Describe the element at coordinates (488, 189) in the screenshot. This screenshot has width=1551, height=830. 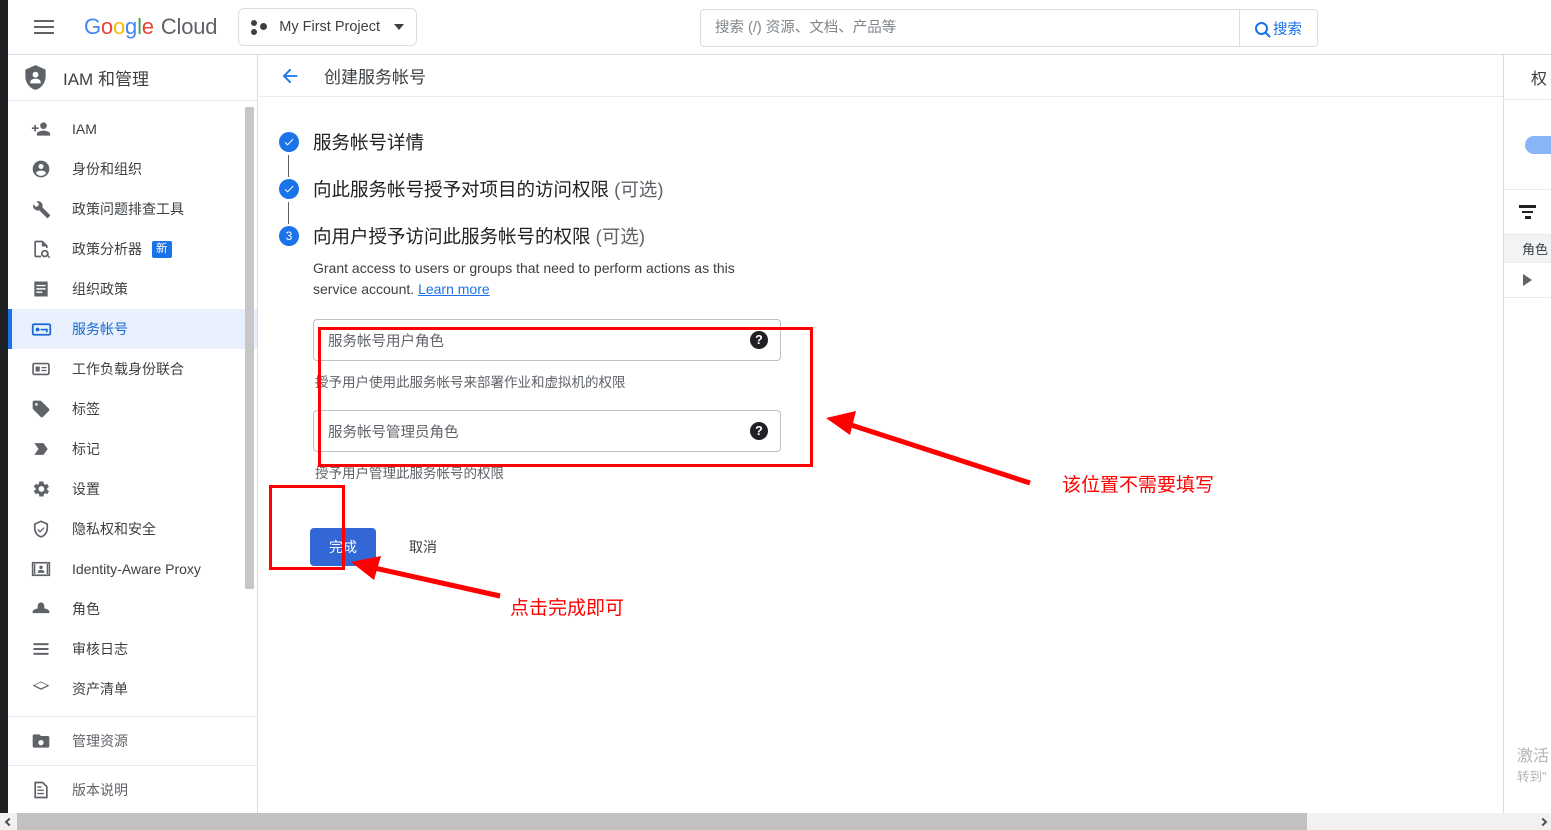
I see `step-label: 向此服务帐号授予对项目的访问权限 (可选)` at that location.